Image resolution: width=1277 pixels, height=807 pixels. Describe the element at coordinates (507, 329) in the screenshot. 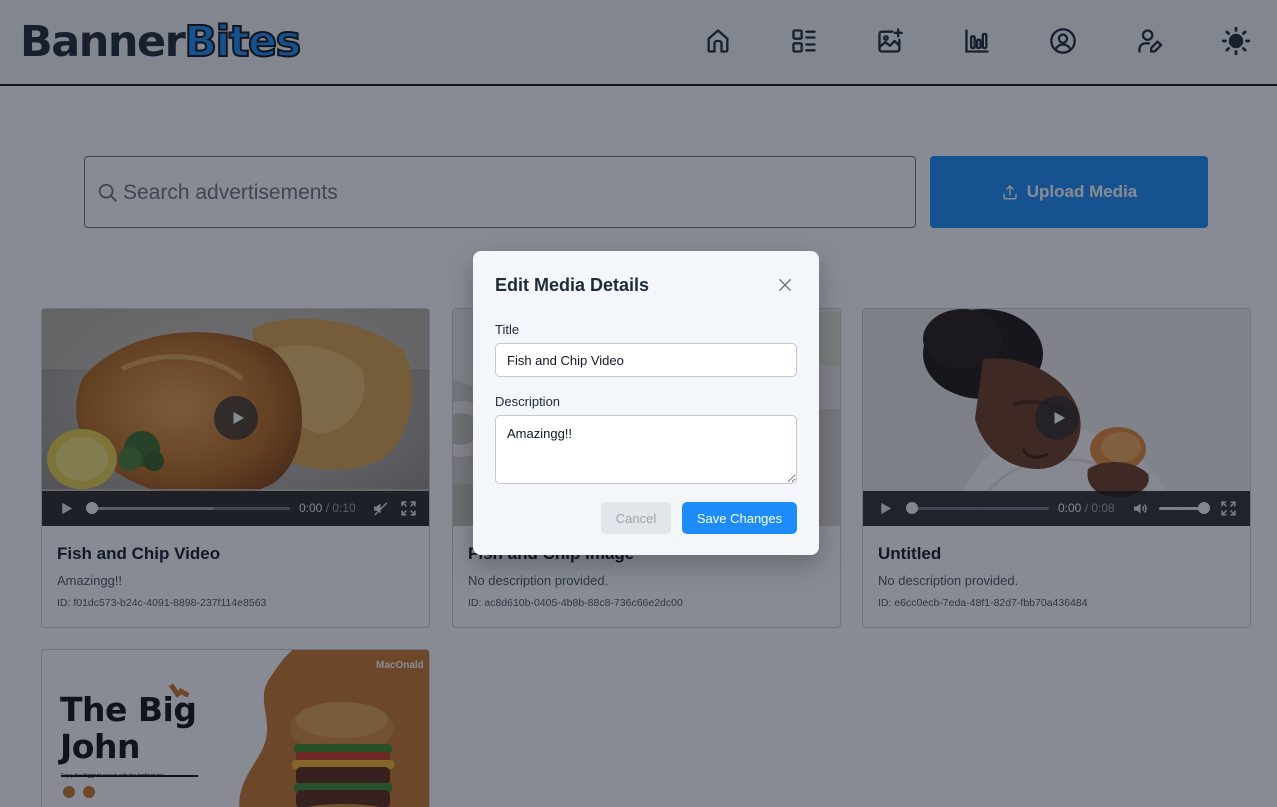

I see `title-label: Title` at that location.